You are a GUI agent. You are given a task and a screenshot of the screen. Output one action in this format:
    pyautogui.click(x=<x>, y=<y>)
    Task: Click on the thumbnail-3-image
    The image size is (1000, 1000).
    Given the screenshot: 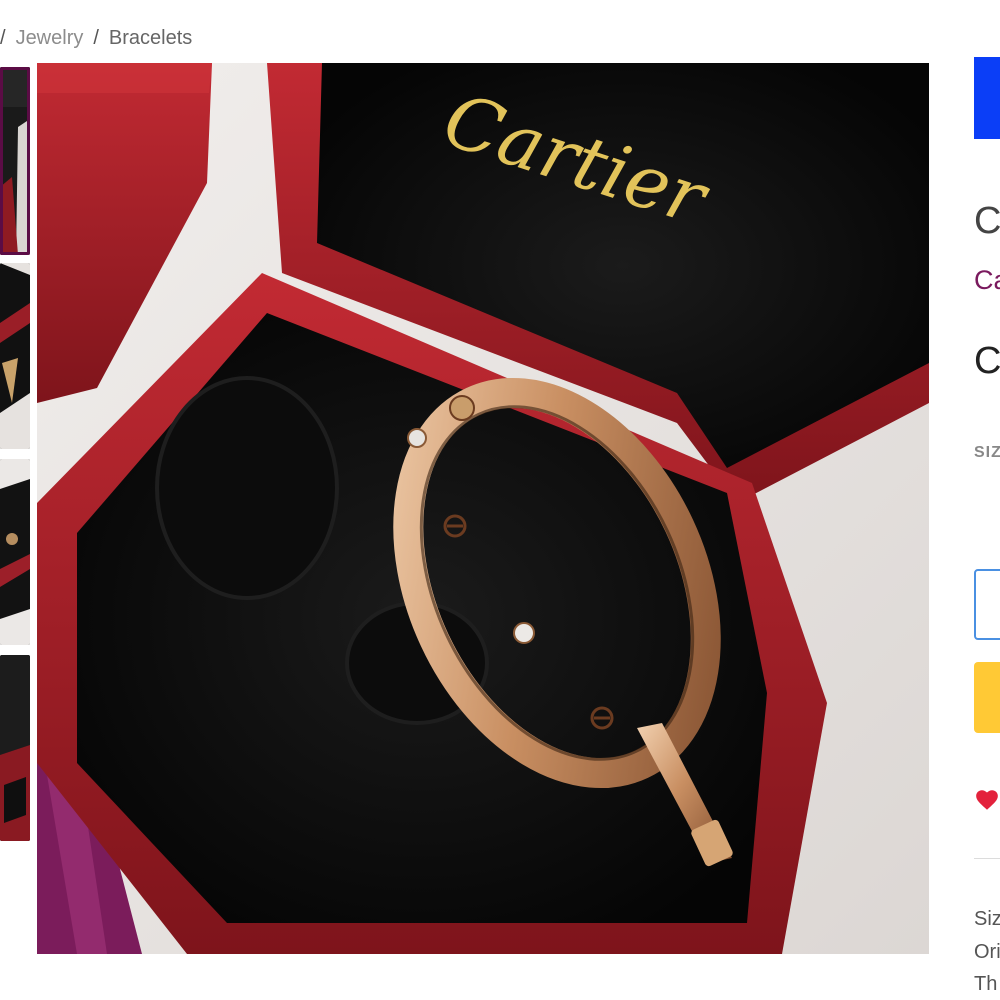 What is the action you would take?
    pyautogui.click(x=15, y=552)
    